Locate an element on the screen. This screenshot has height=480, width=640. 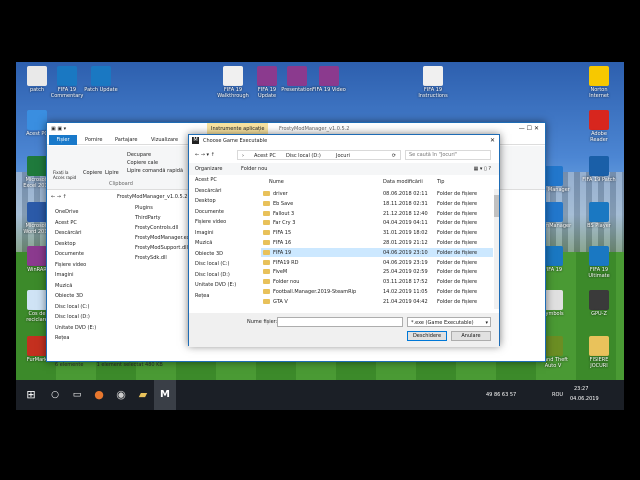
desktop-icon: FISIERE JOCURI is located at coordinates (599, 352).